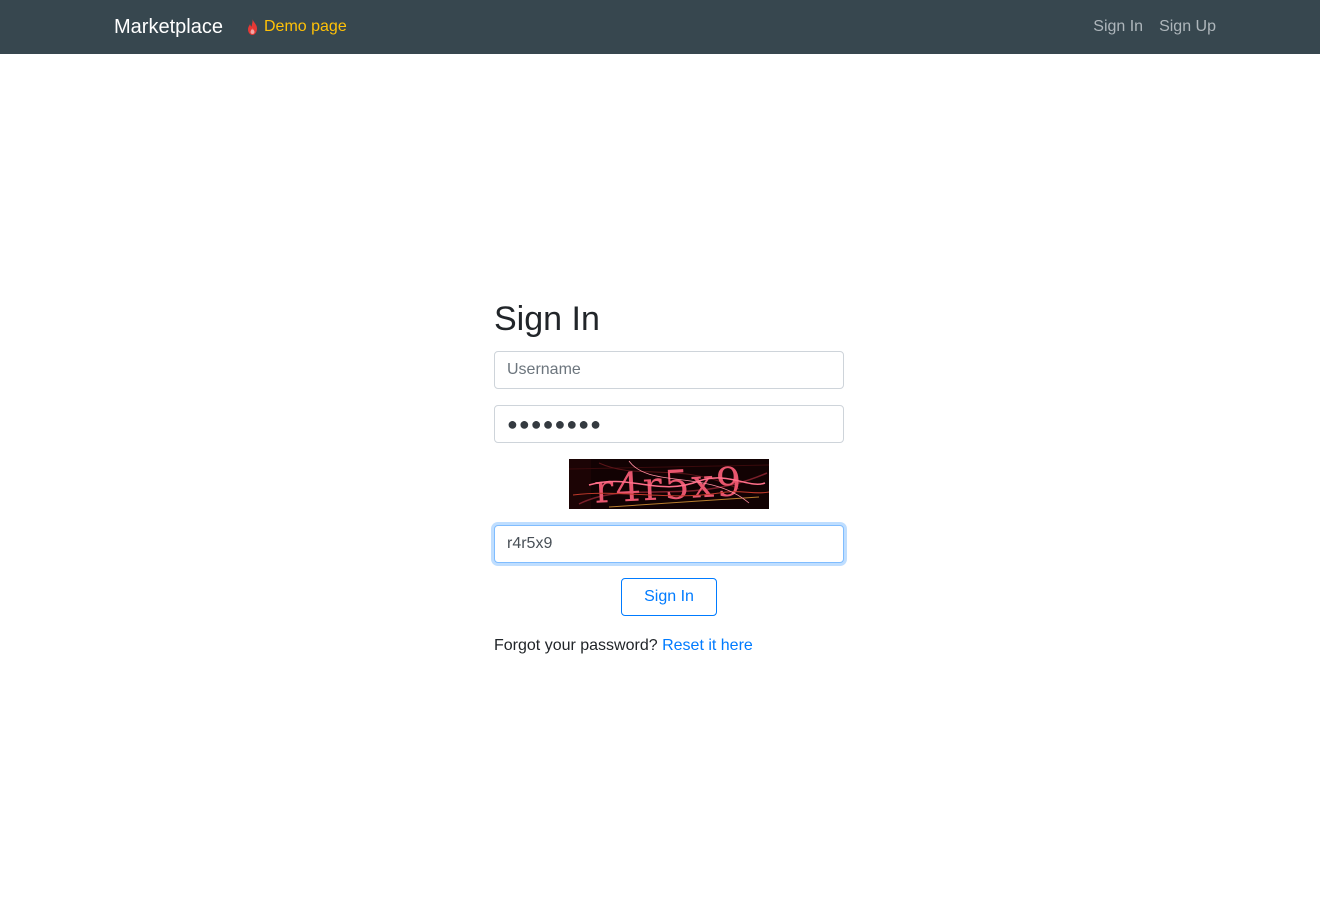 The image size is (1320, 913). I want to click on forgot-password-text: Forgot your password? Reset it here, so click(669, 646).